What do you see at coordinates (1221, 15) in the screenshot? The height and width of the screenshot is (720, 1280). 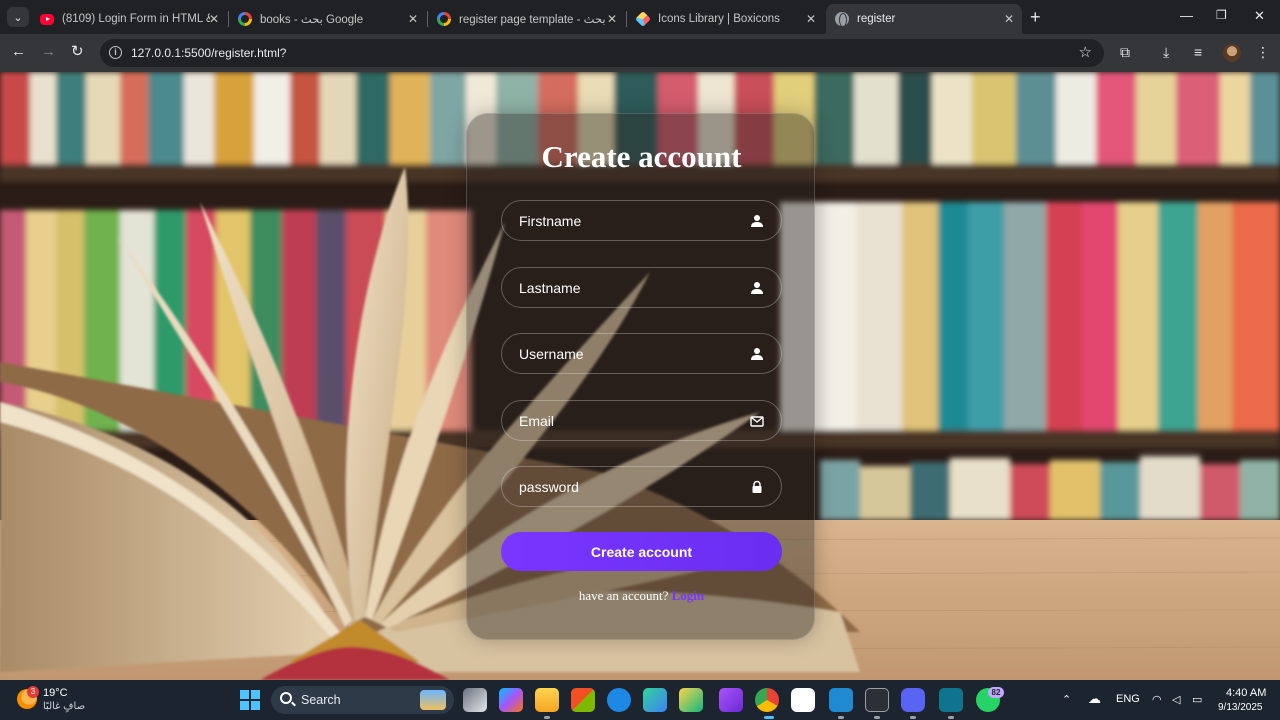 I see `maximize-icon: ❐` at bounding box center [1221, 15].